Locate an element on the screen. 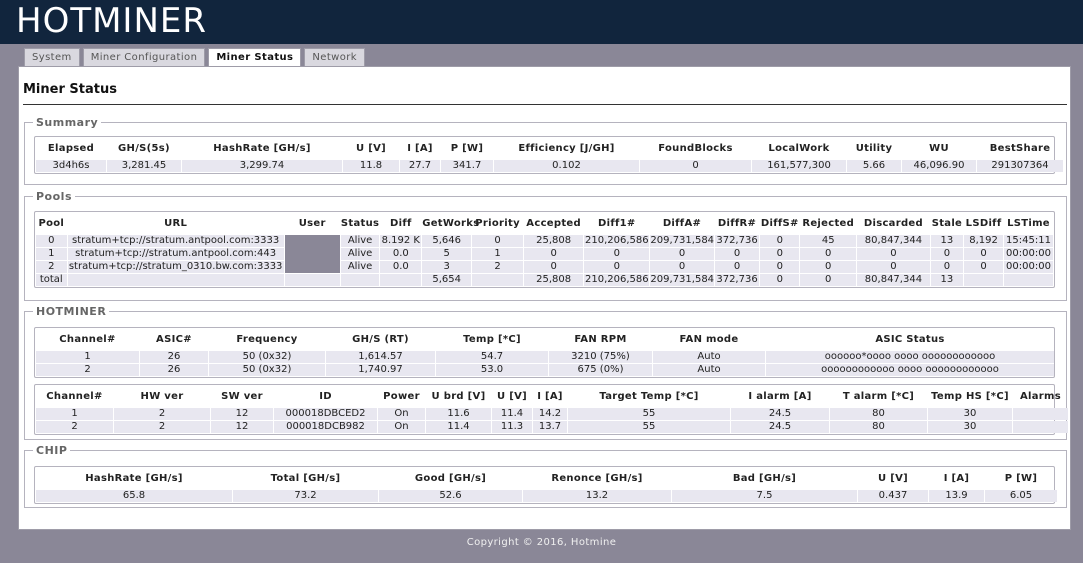 This screenshot has width=1083, height=563. column-header: WU is located at coordinates (939, 148).